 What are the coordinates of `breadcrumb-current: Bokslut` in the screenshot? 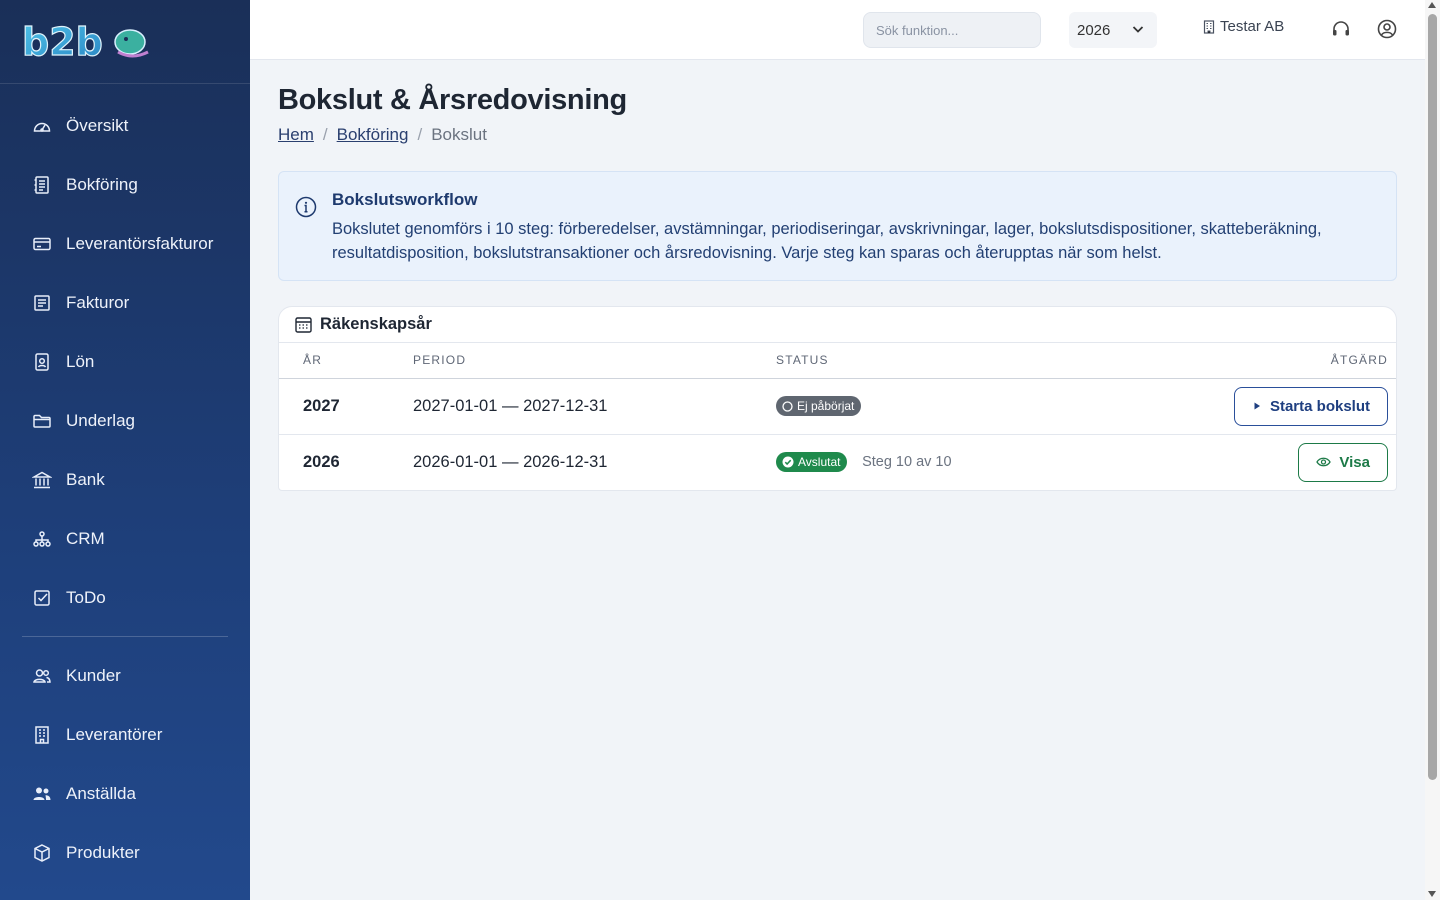 It's located at (459, 134).